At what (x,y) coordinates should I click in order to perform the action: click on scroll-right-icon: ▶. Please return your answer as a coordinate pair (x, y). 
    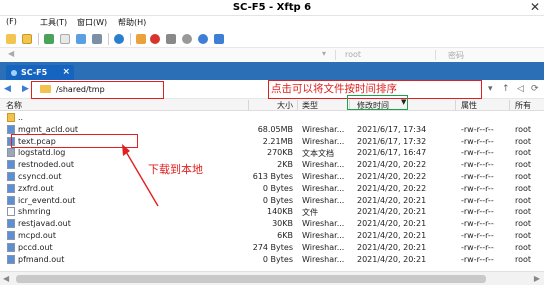
    Looking at the image, I should click on (537, 278).